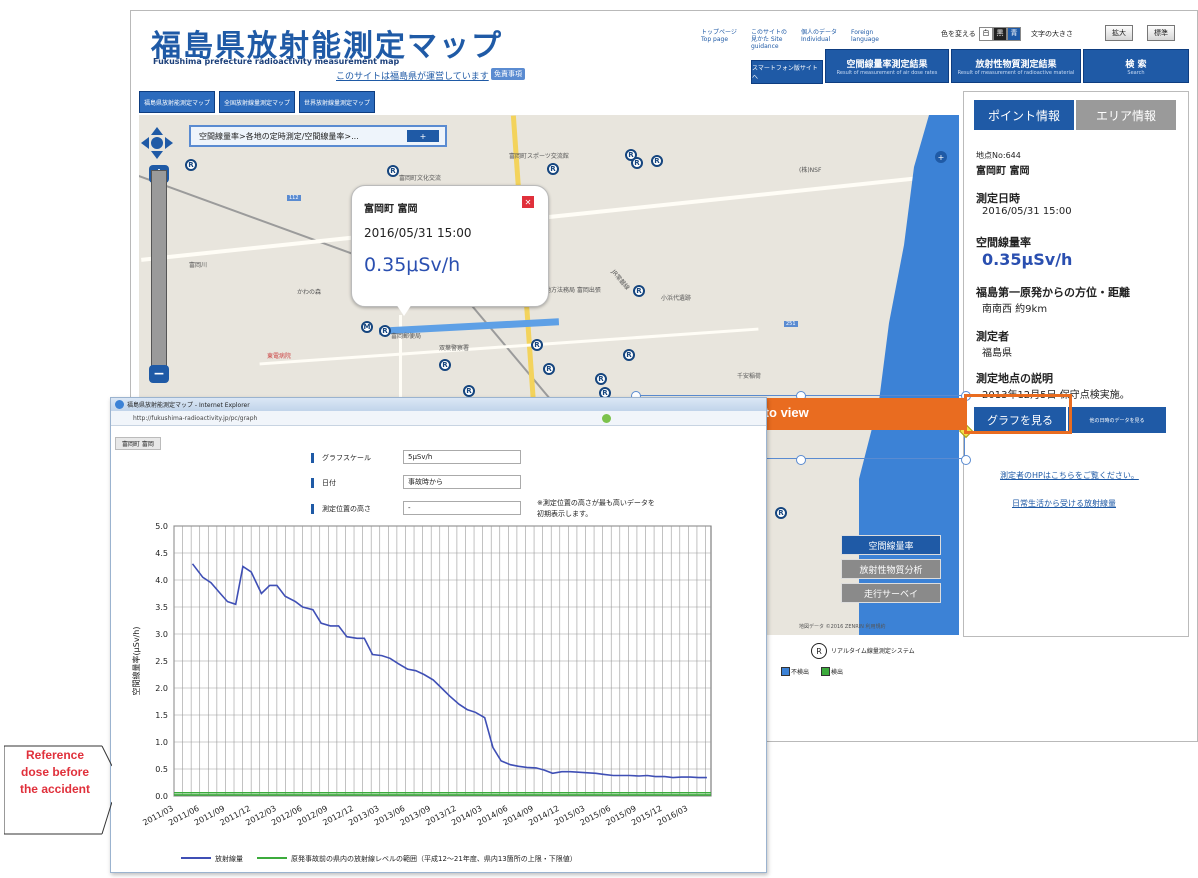  Describe the element at coordinates (1014, 34) in the screenshot. I see `color-blue-button: 青` at that location.